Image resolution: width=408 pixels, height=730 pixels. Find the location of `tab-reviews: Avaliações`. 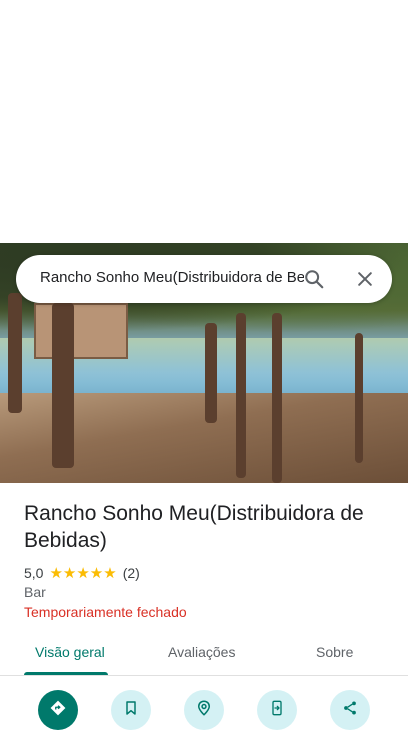

tab-reviews: Avaliações is located at coordinates (201, 652).